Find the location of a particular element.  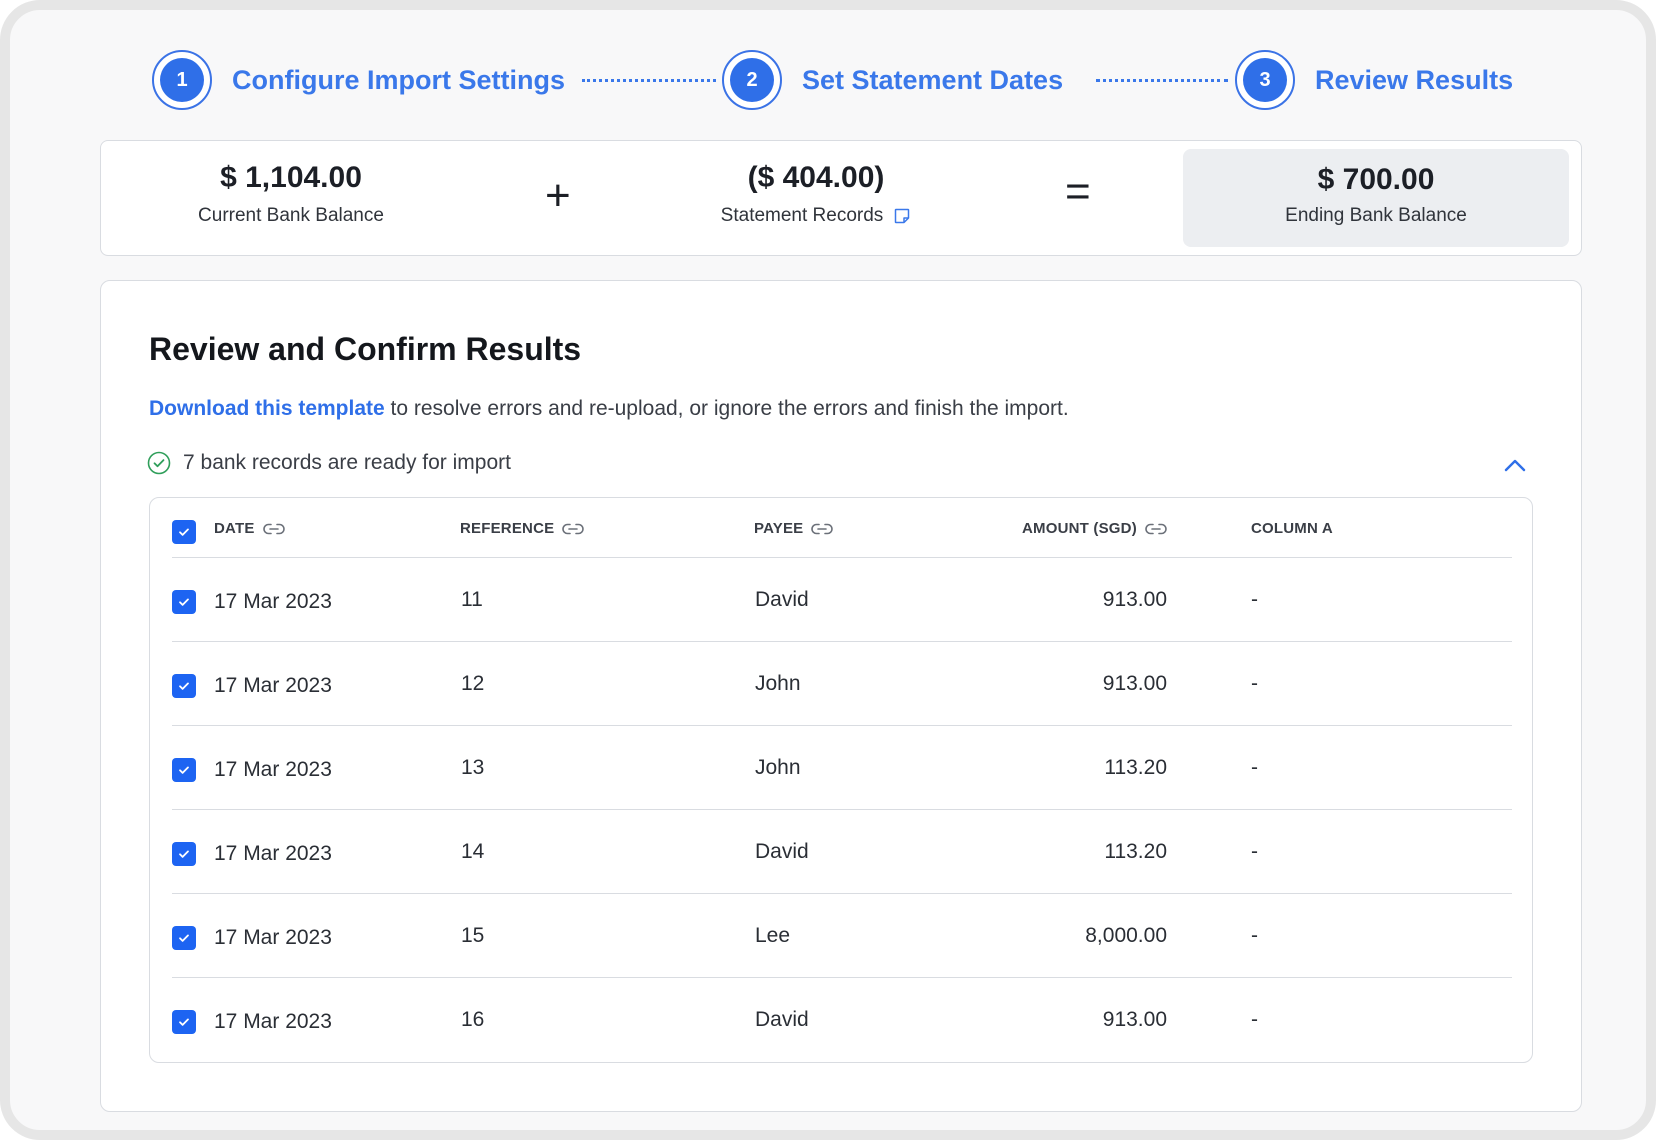

ready-status-text: 7 bank records are ready for import is located at coordinates (347, 462).